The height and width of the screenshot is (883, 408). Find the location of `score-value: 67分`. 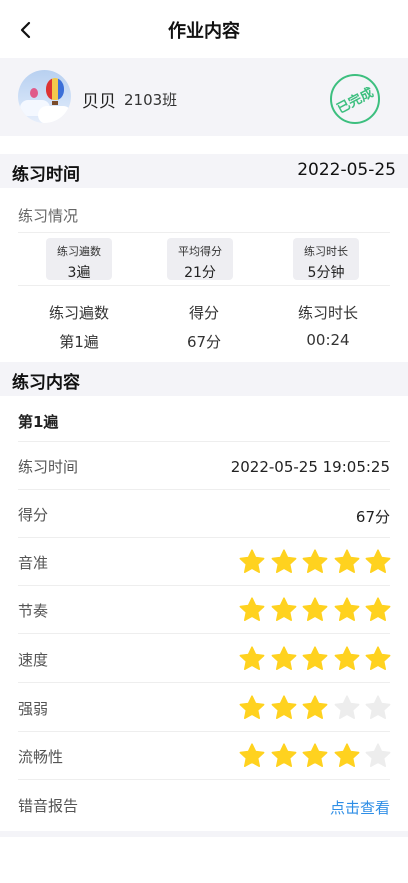

score-value: 67分 is located at coordinates (372, 517).